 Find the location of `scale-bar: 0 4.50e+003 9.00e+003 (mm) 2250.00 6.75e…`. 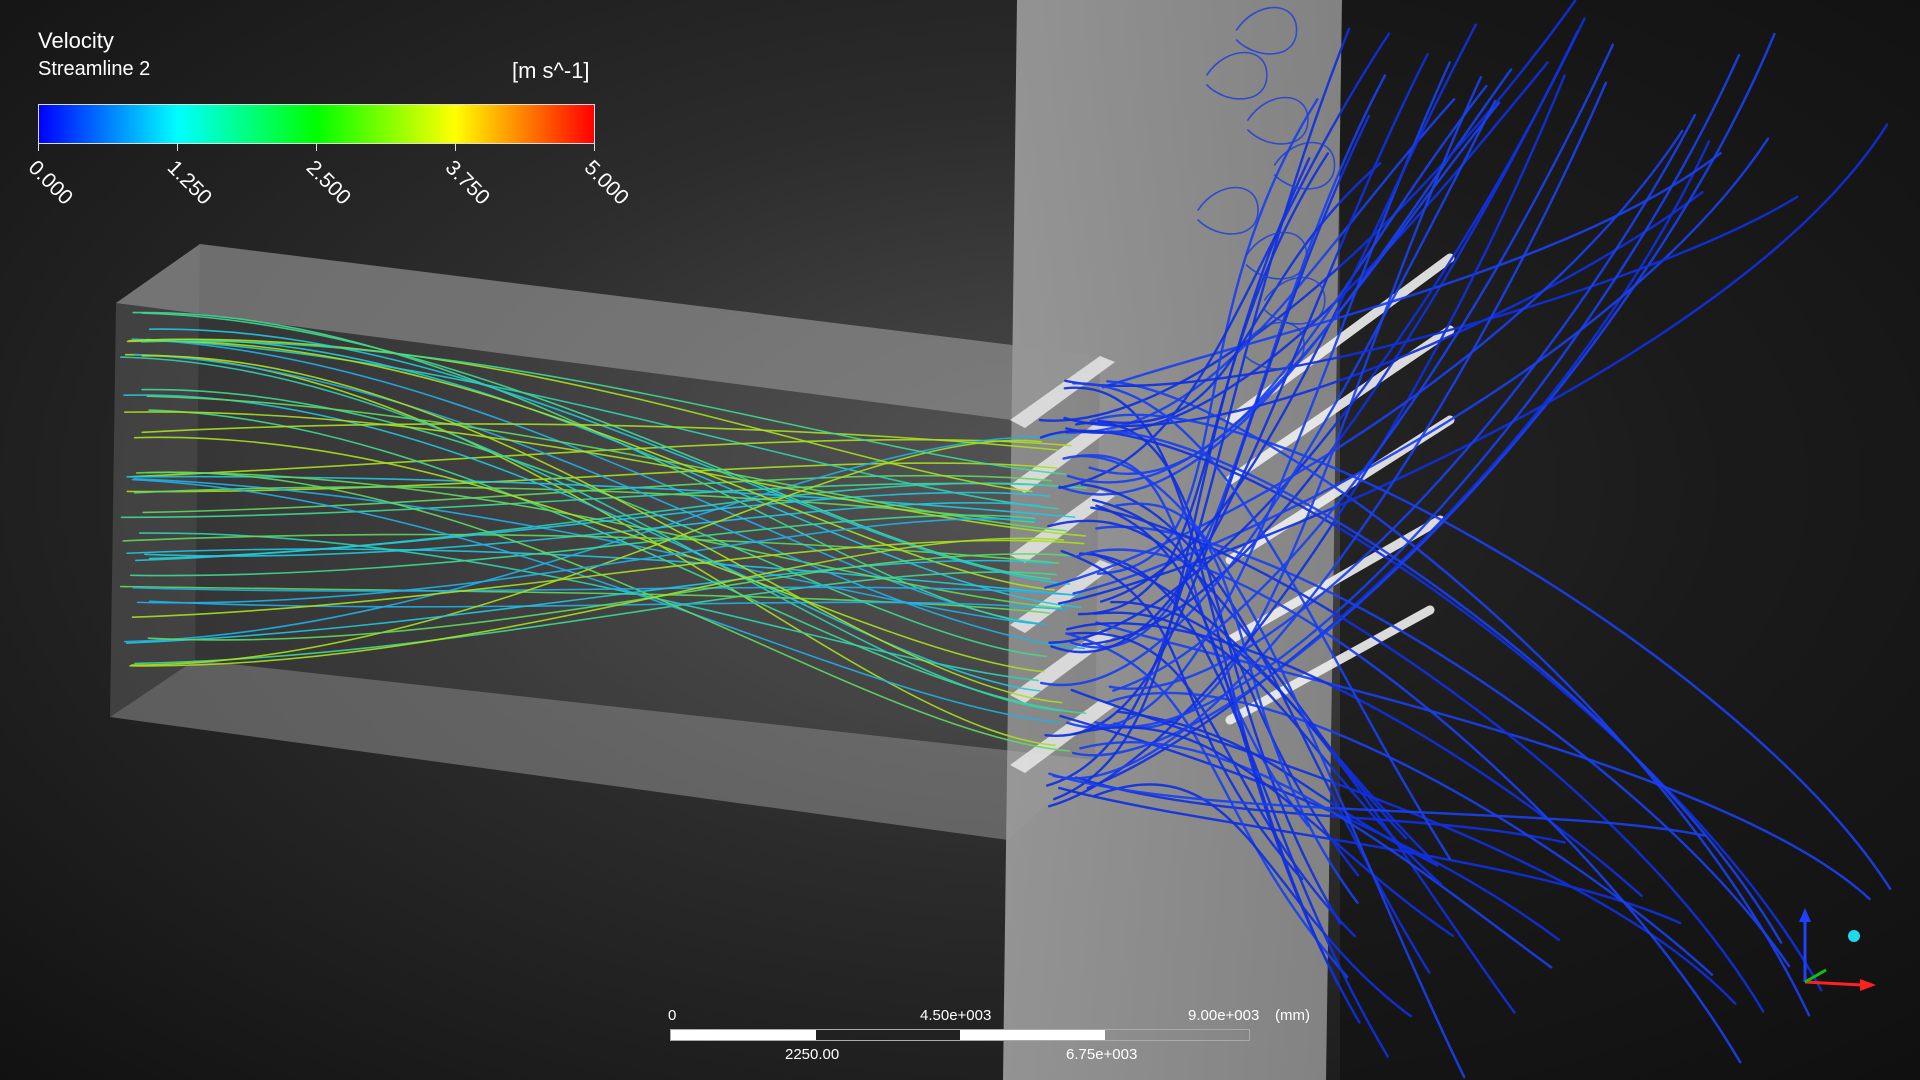

scale-bar: 0 4.50e+003 9.00e+003 (mm) 2250.00 6.75e… is located at coordinates (989, 1040).